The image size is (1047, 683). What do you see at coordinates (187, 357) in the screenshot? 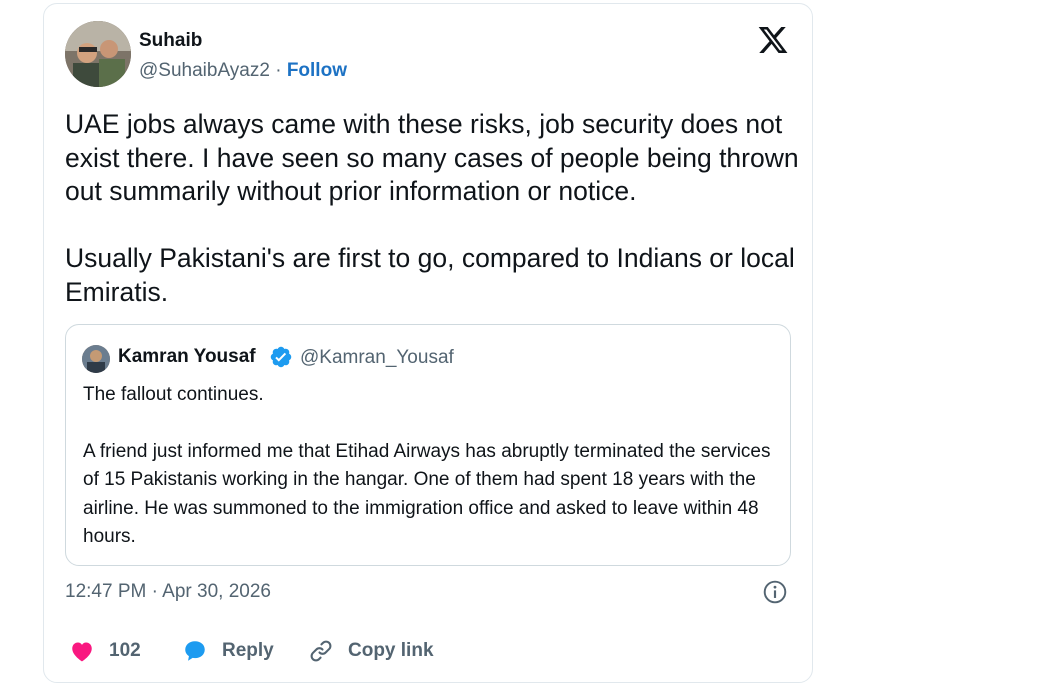
I see `quoted-author-name: Kamran Yousaf` at bounding box center [187, 357].